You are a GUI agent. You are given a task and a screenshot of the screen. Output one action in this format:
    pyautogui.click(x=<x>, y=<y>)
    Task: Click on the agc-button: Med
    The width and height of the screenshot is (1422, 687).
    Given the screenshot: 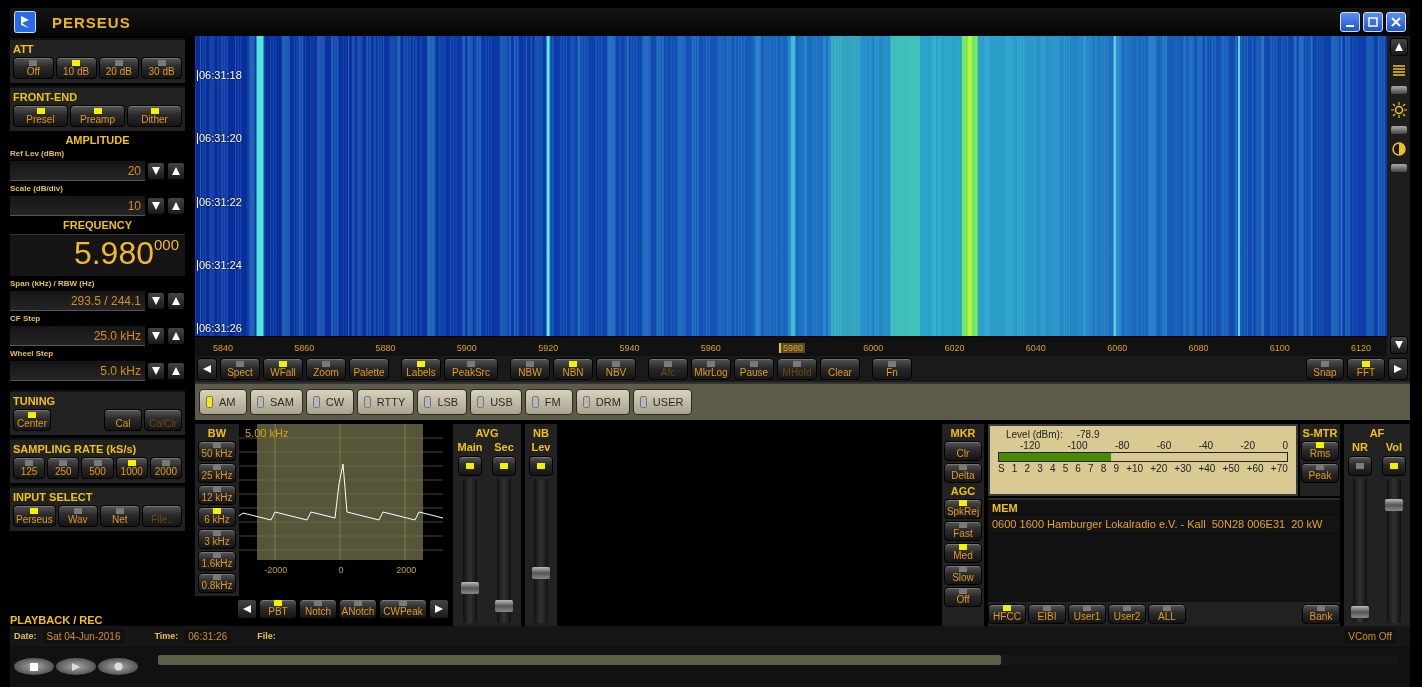 What is the action you would take?
    pyautogui.click(x=963, y=553)
    